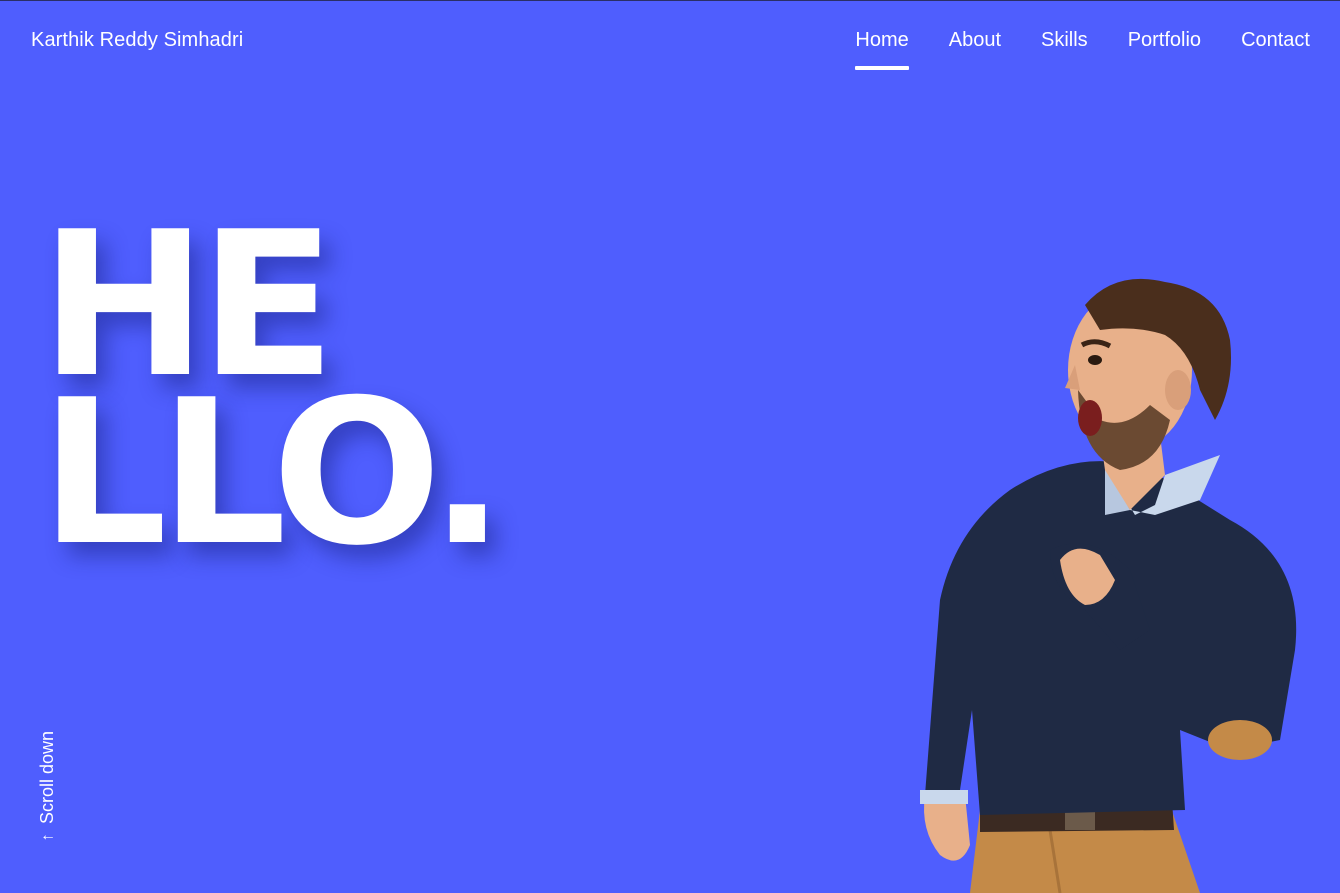  I want to click on scroll-down-link: ← Scroll down, so click(48, 787).